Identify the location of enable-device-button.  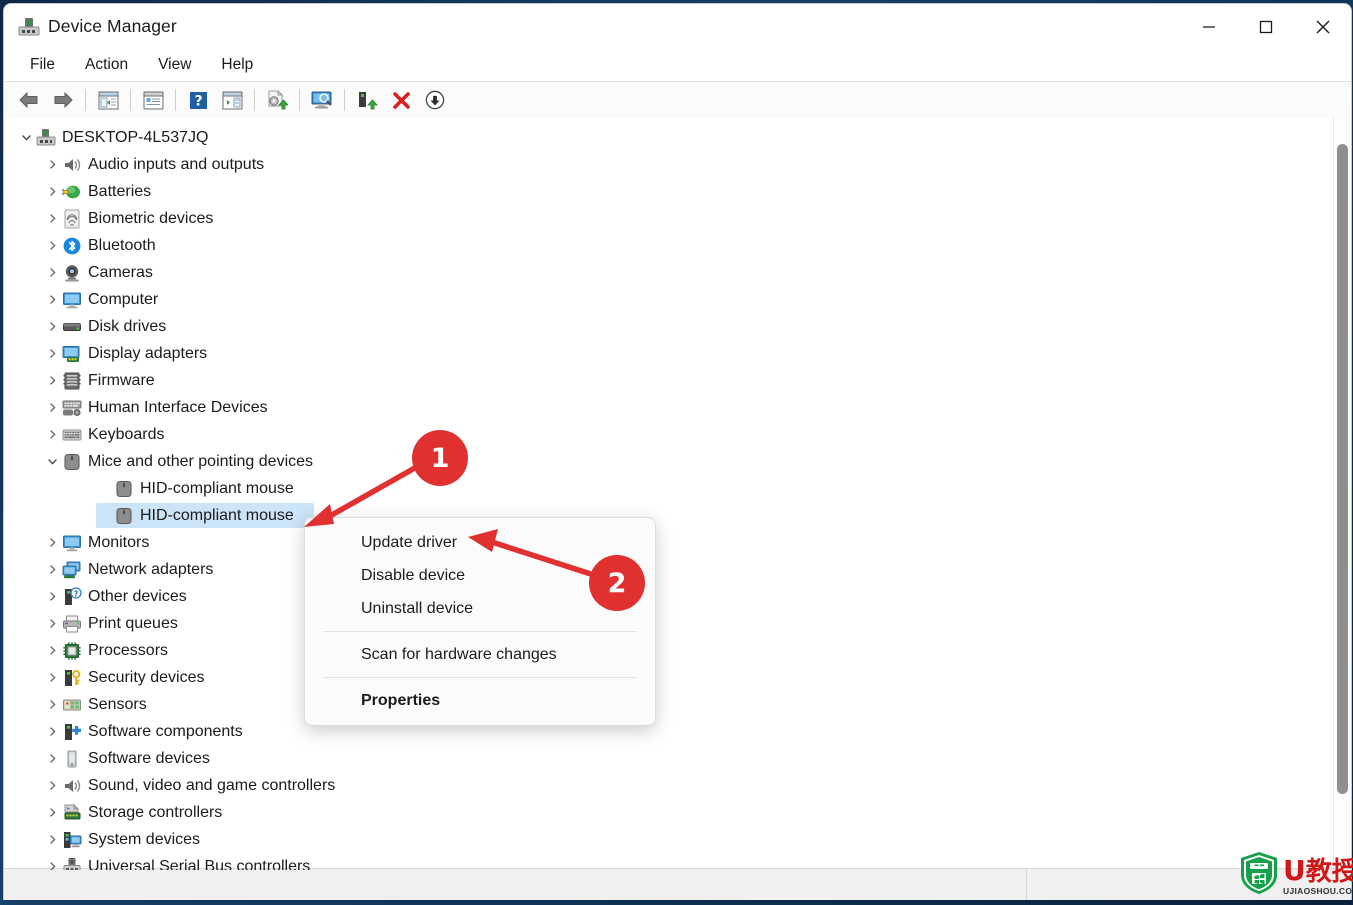
(367, 100).